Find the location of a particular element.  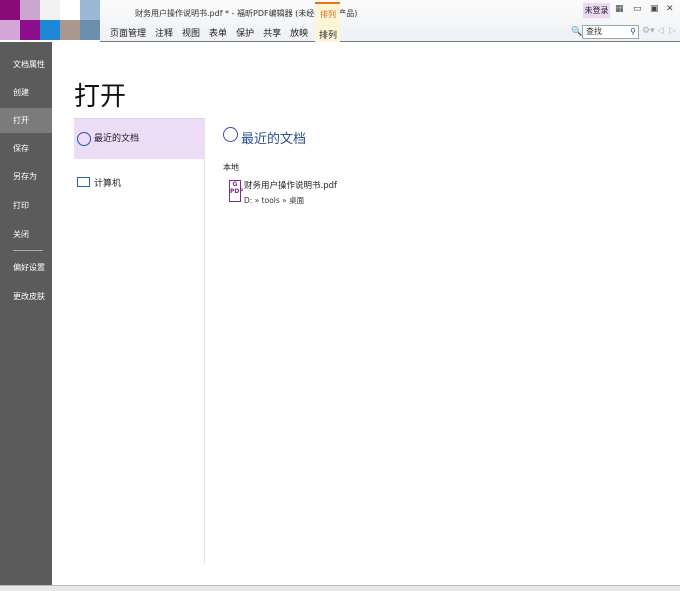

tab-view: 视图 is located at coordinates (191, 32).